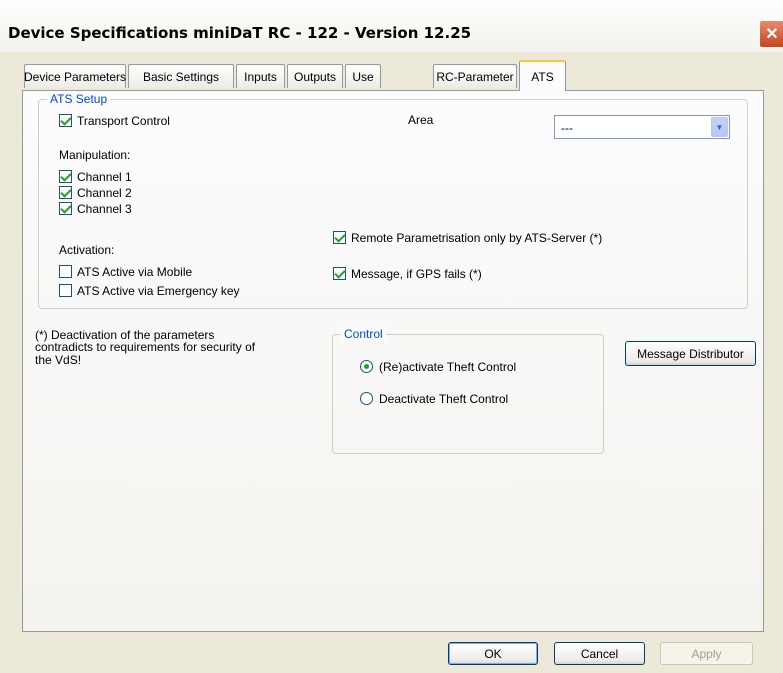  Describe the element at coordinates (366, 398) in the screenshot. I see `deactivate-radio` at that location.